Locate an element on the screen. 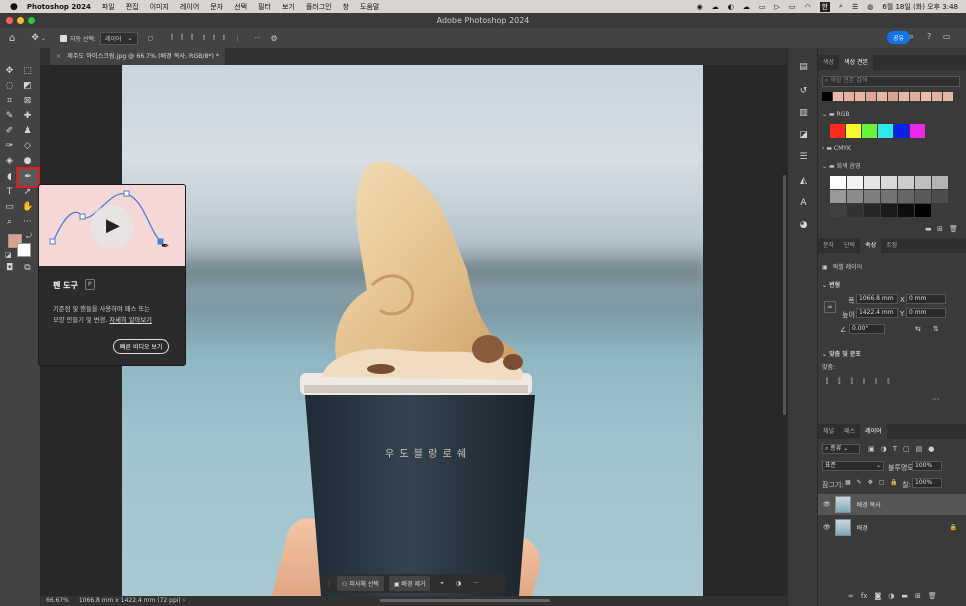 The height and width of the screenshot is (606, 966). healing-tool-icon: ✚ is located at coordinates (27, 116).